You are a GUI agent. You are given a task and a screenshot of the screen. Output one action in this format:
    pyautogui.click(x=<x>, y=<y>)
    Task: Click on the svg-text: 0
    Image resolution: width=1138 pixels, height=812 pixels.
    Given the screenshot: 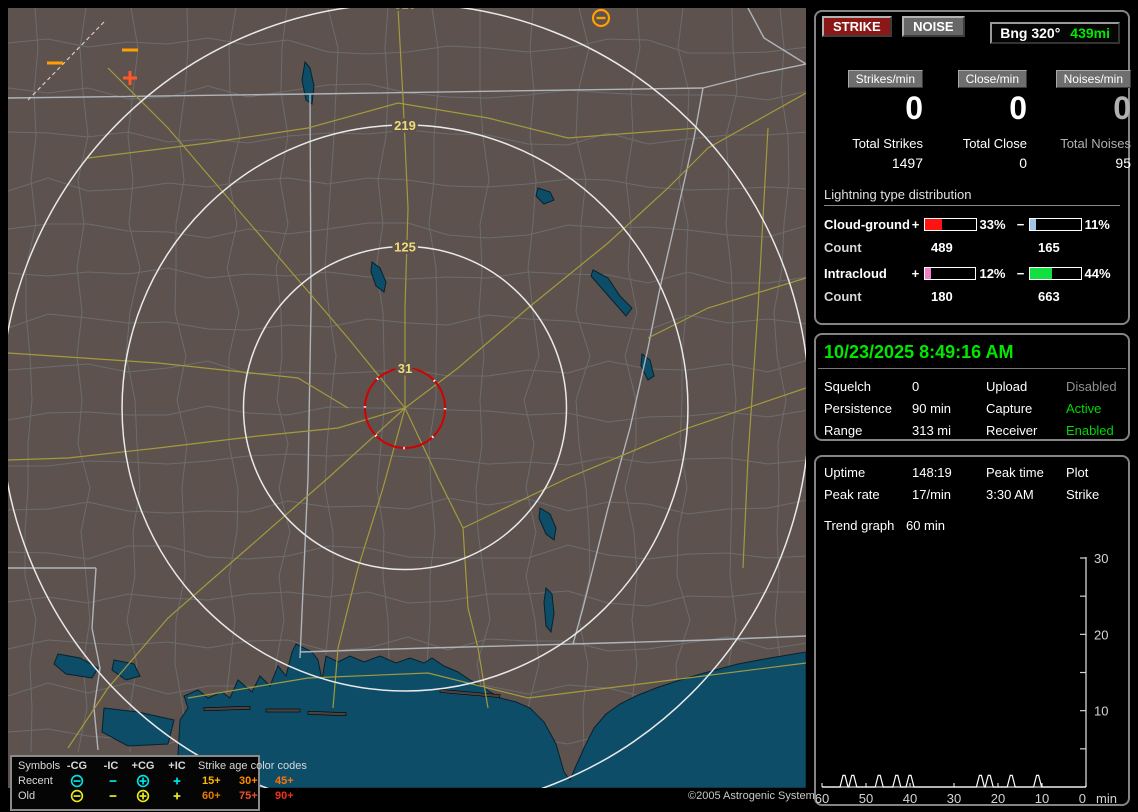 What is the action you would take?
    pyautogui.click(x=1082, y=797)
    